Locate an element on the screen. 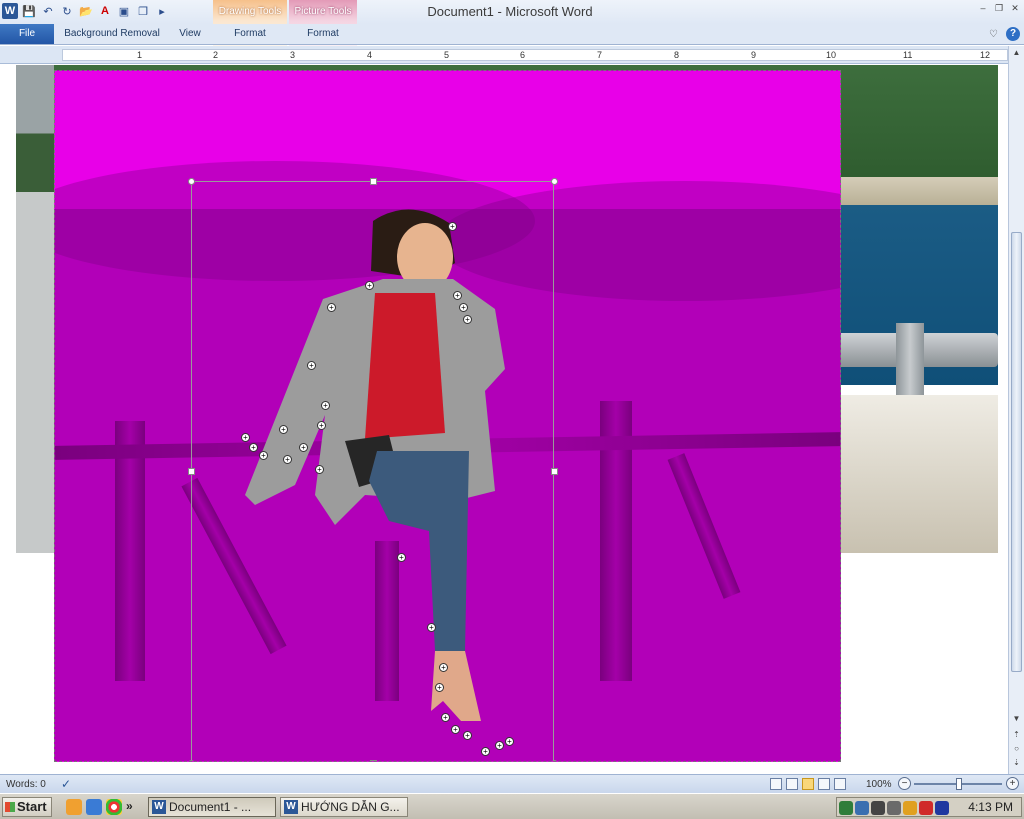  web-layout-icon is located at coordinates (808, 784).